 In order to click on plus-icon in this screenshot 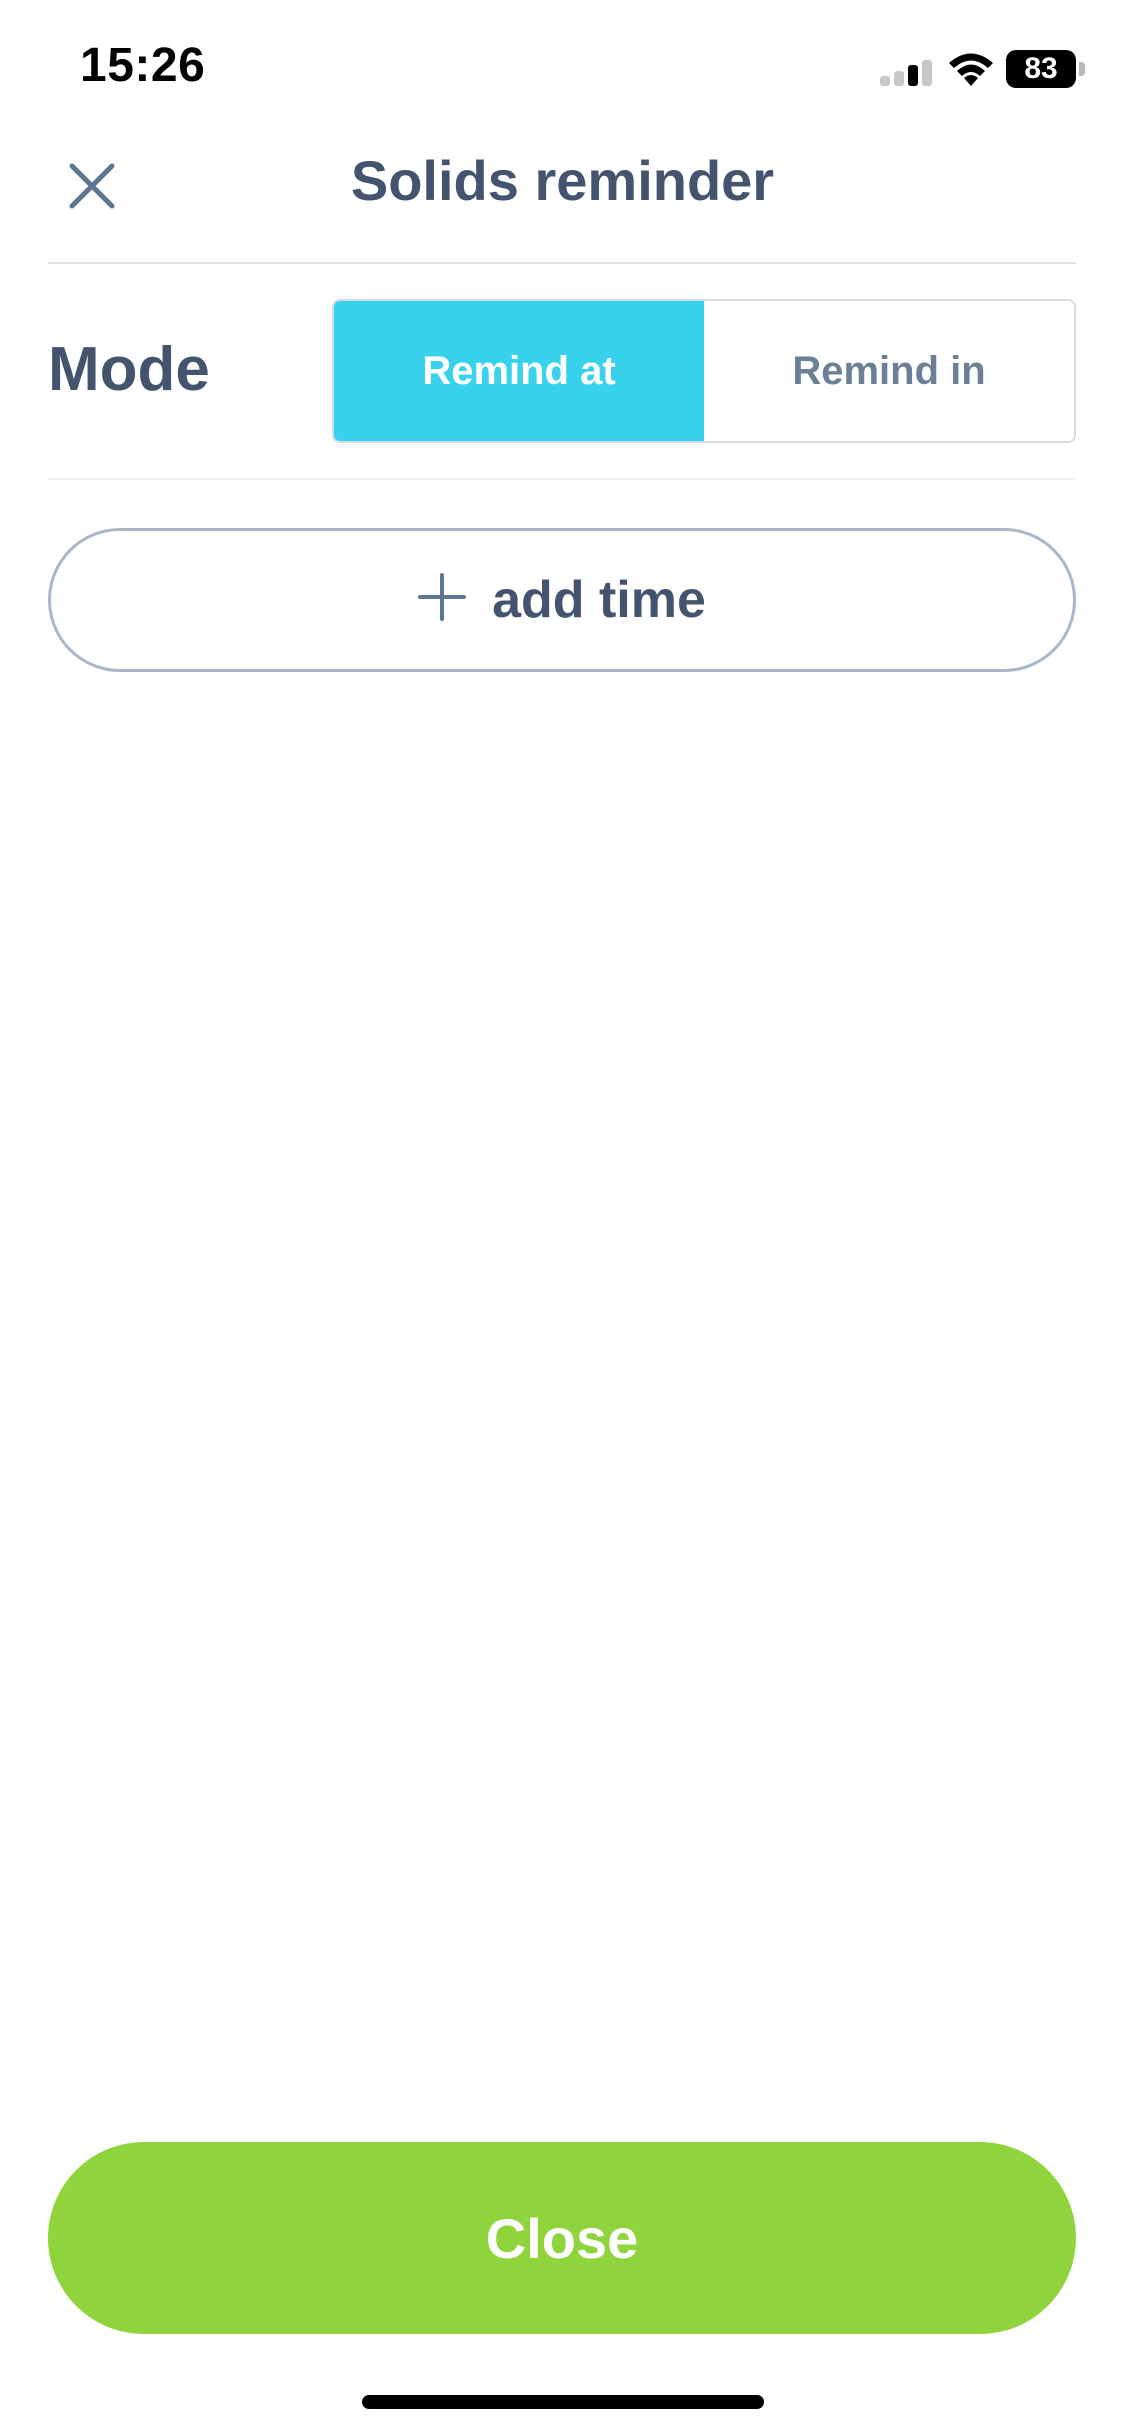, I will do `click(442, 597)`.